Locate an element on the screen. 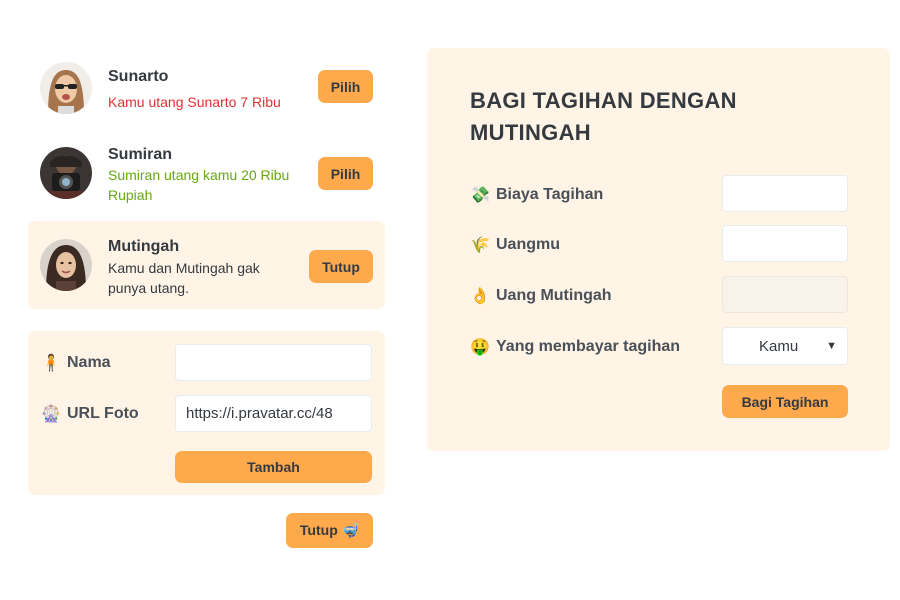  friend-expense-input is located at coordinates (785, 294).